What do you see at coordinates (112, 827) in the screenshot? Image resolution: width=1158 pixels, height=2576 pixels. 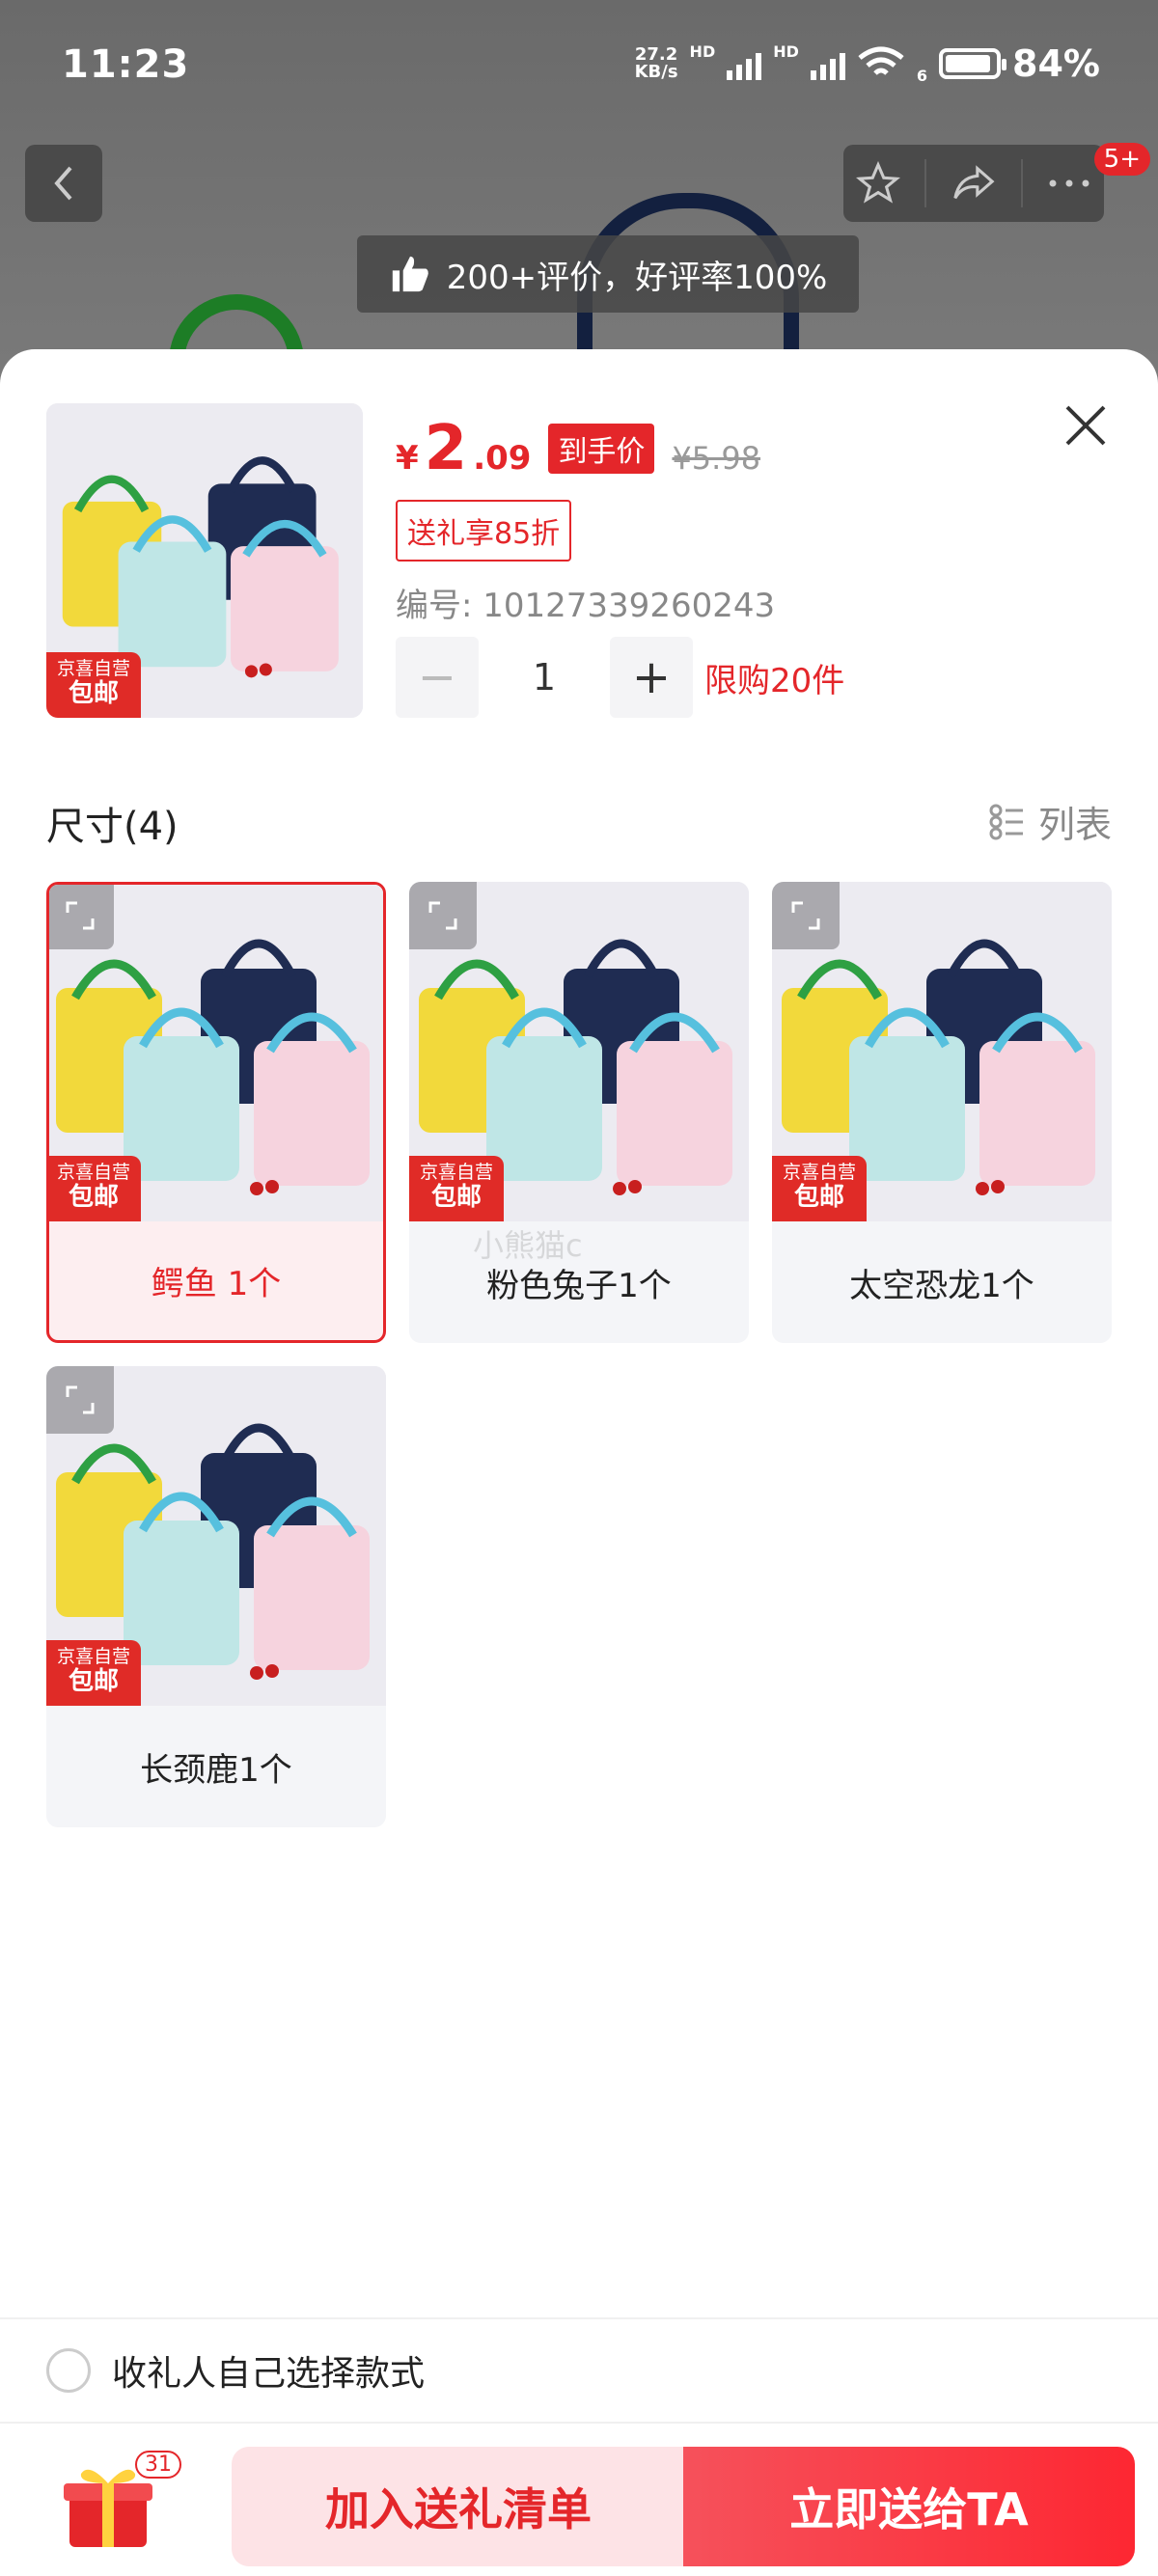 I see `size-section-title: 尺寸(4)` at bounding box center [112, 827].